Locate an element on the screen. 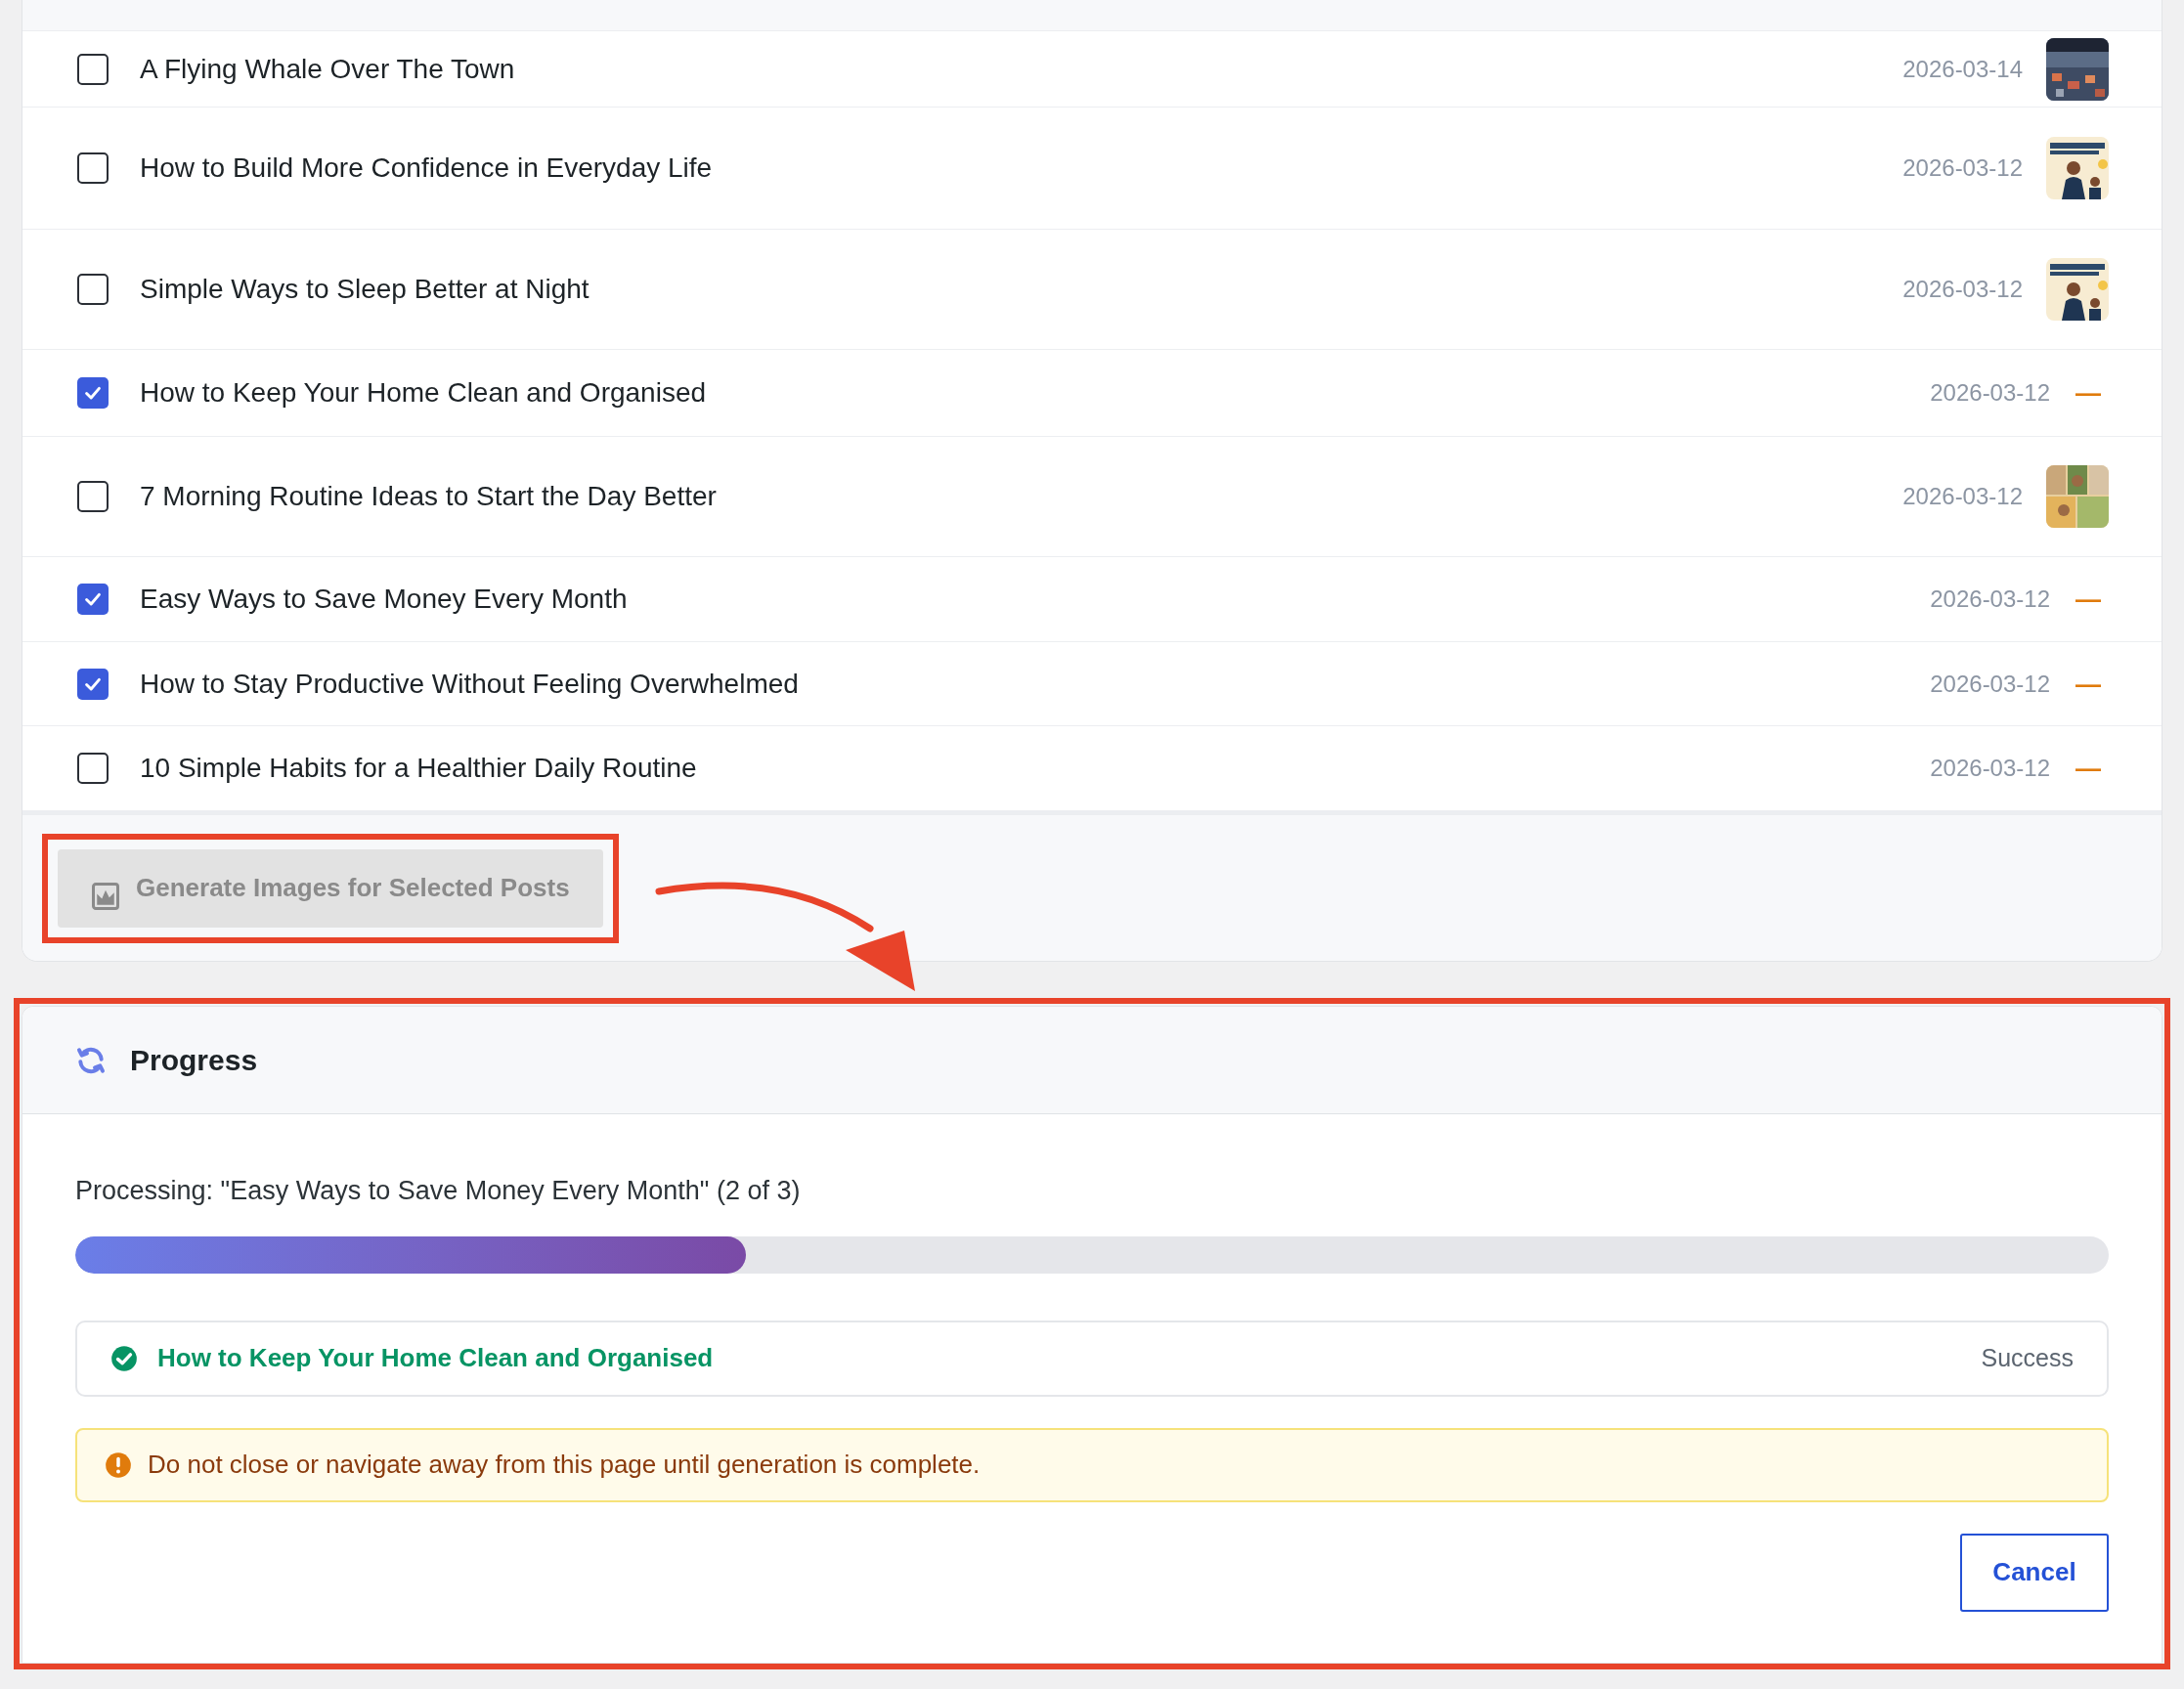 The height and width of the screenshot is (1689, 2184). warning-text: Do not close or navigate away from this page until generation is complete. is located at coordinates (564, 1465).